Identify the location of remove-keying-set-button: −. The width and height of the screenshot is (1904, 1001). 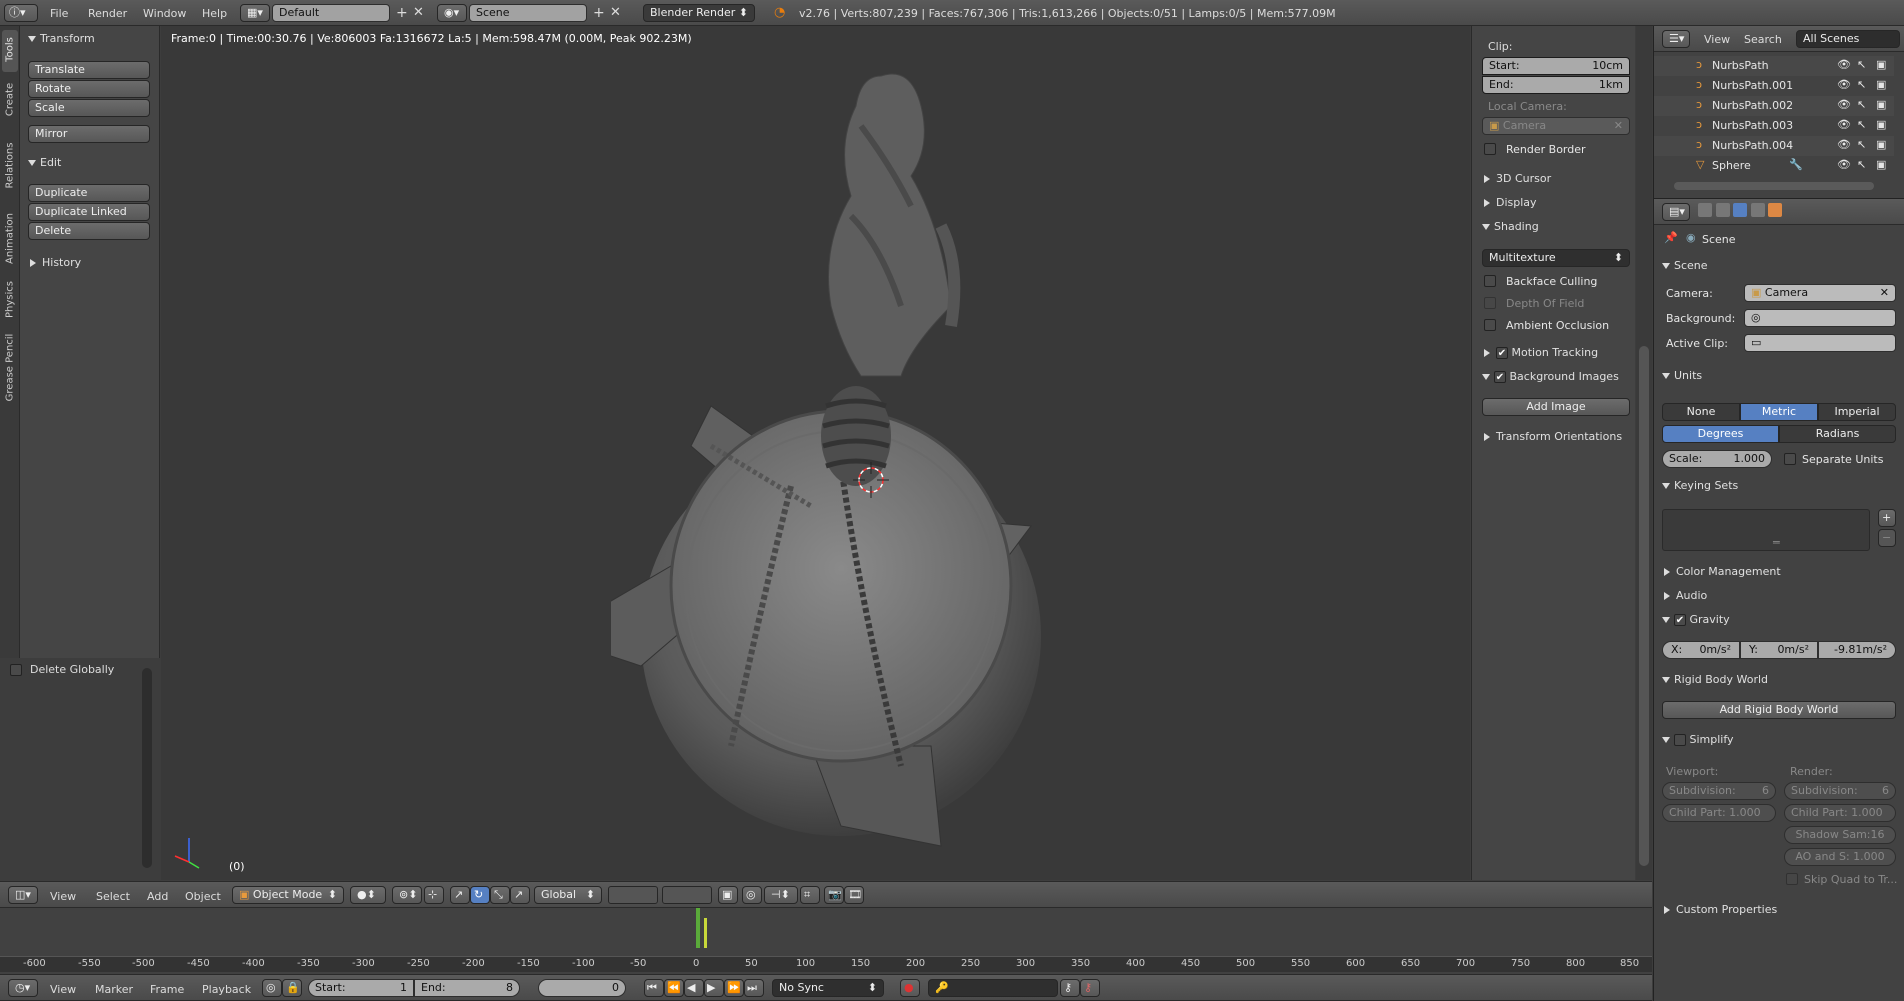
(1887, 538).